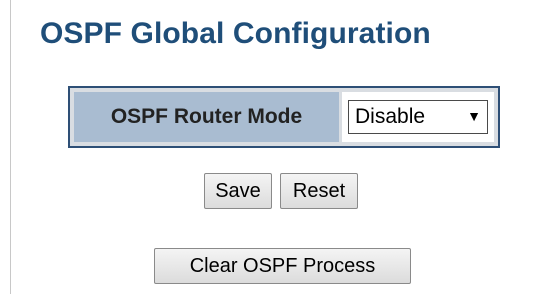  What do you see at coordinates (474, 116) in the screenshot?
I see `dropdown-arrow-icon: ▼` at bounding box center [474, 116].